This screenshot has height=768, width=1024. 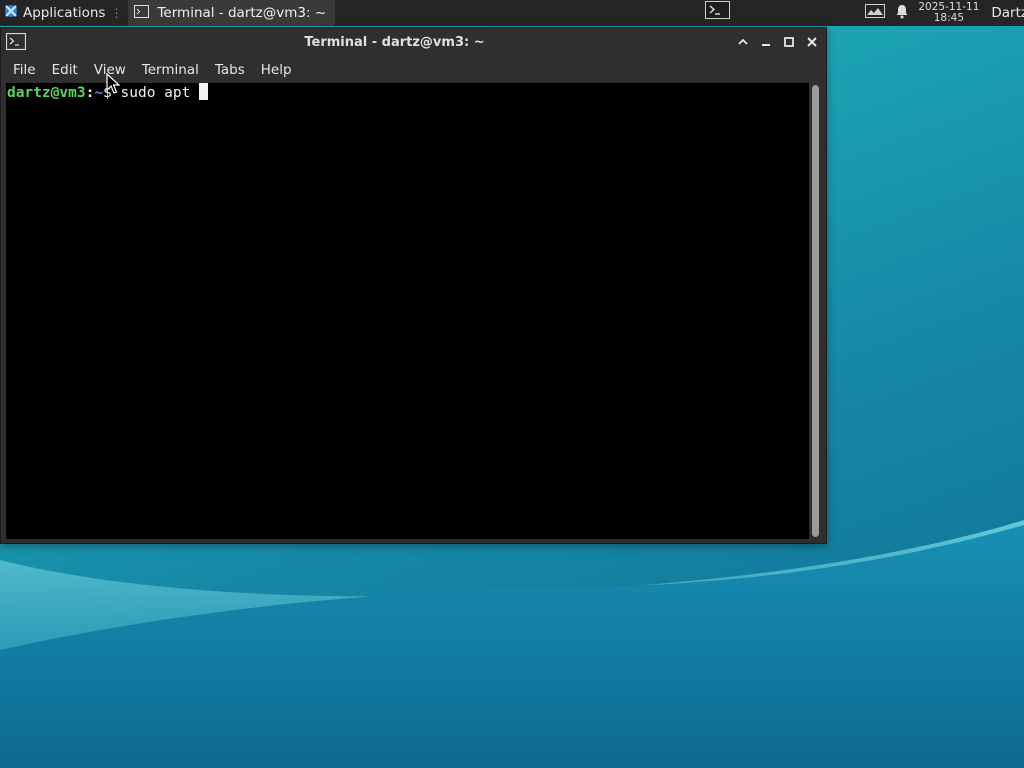 I want to click on clock-time: 18:45, so click(x=948, y=18).